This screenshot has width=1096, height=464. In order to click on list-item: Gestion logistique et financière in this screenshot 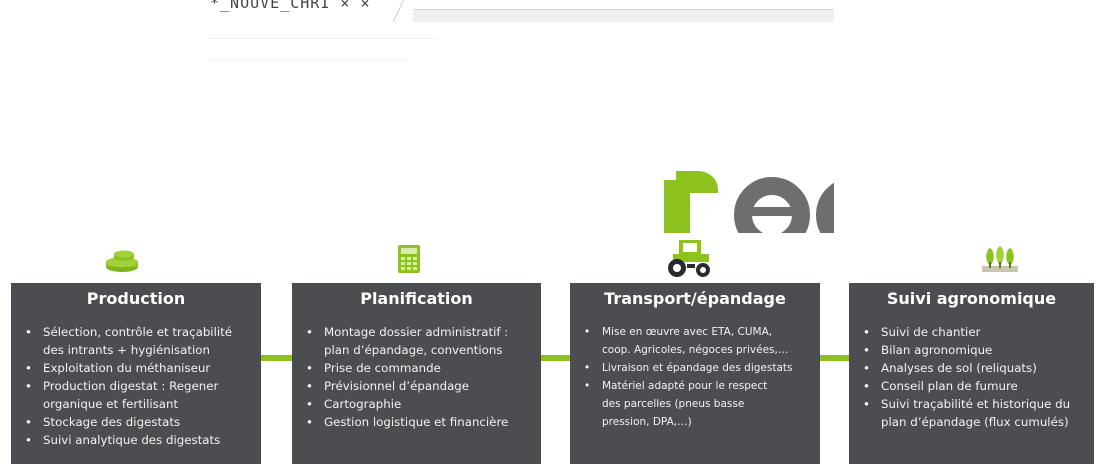, I will do `click(423, 422)`.